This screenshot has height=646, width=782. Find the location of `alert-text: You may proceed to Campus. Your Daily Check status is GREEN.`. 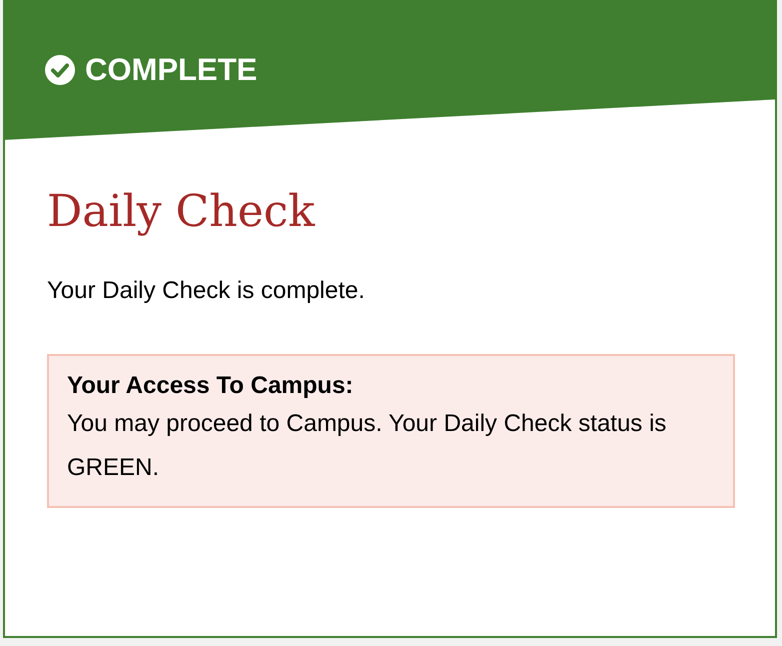

alert-text: You may proceed to Campus. Your Daily Check status is GREEN. is located at coordinates (367, 446).